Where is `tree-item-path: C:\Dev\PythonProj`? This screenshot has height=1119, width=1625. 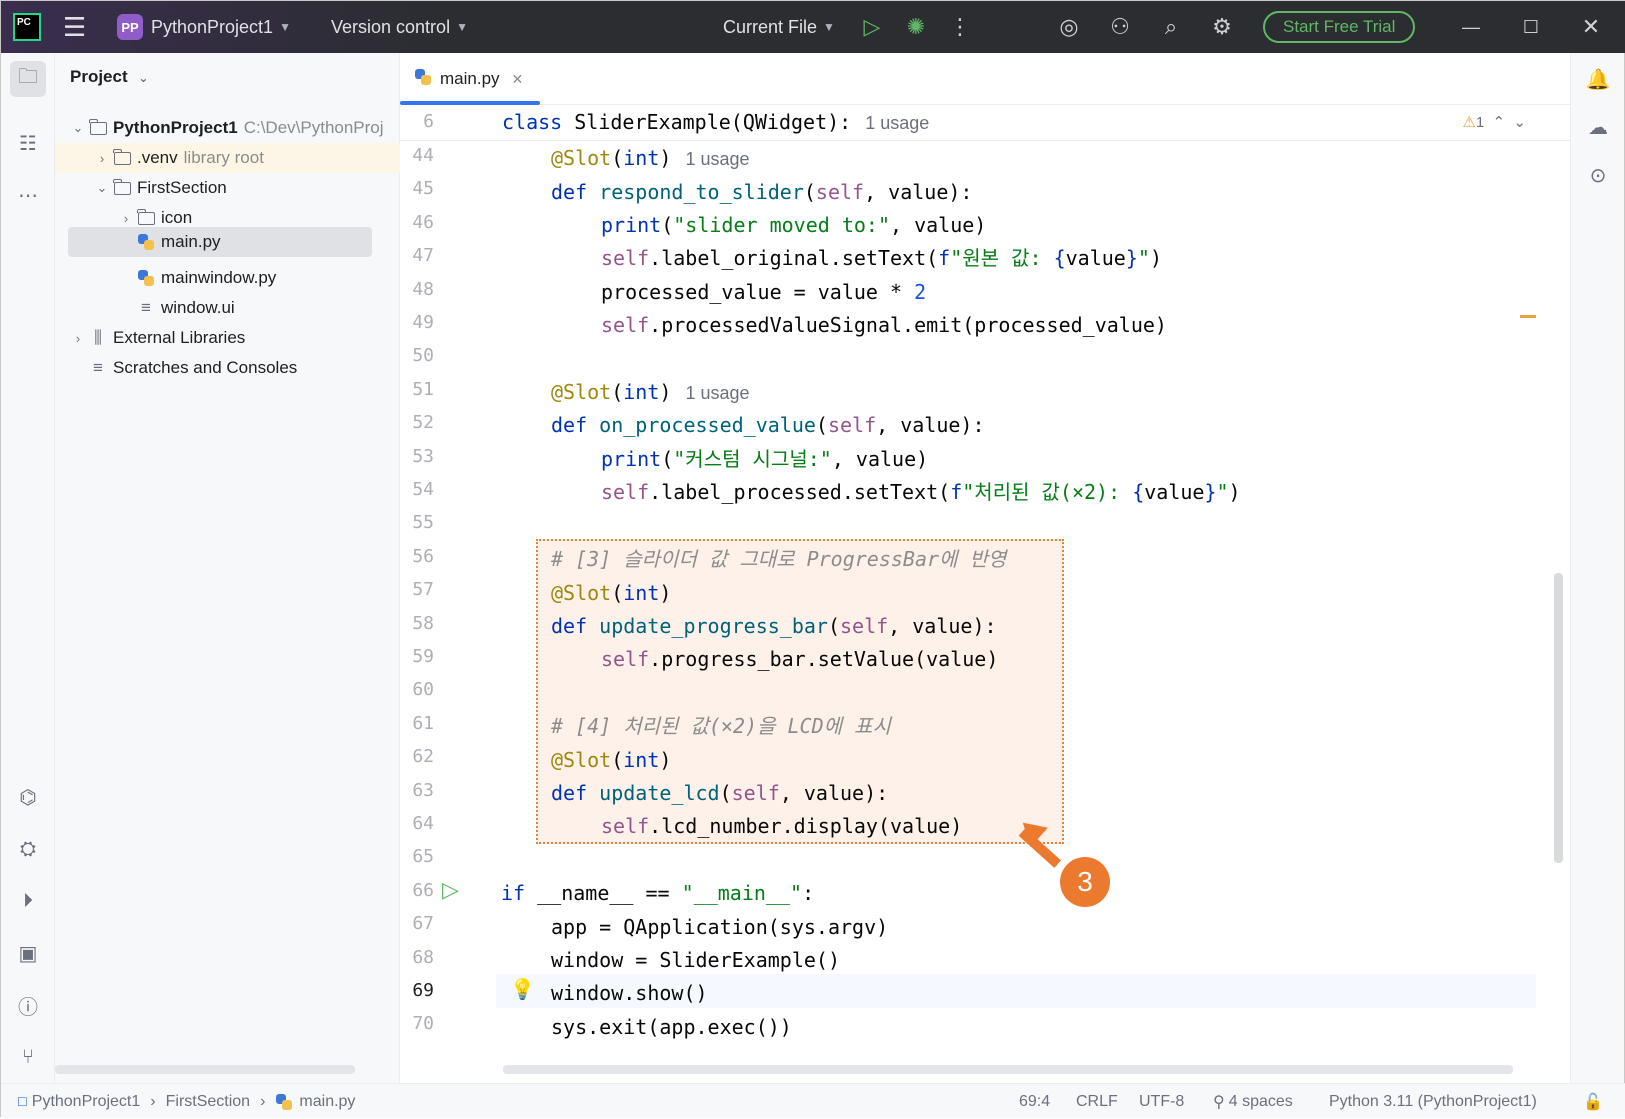
tree-item-path: C:\Dev\PythonProj is located at coordinates (313, 127).